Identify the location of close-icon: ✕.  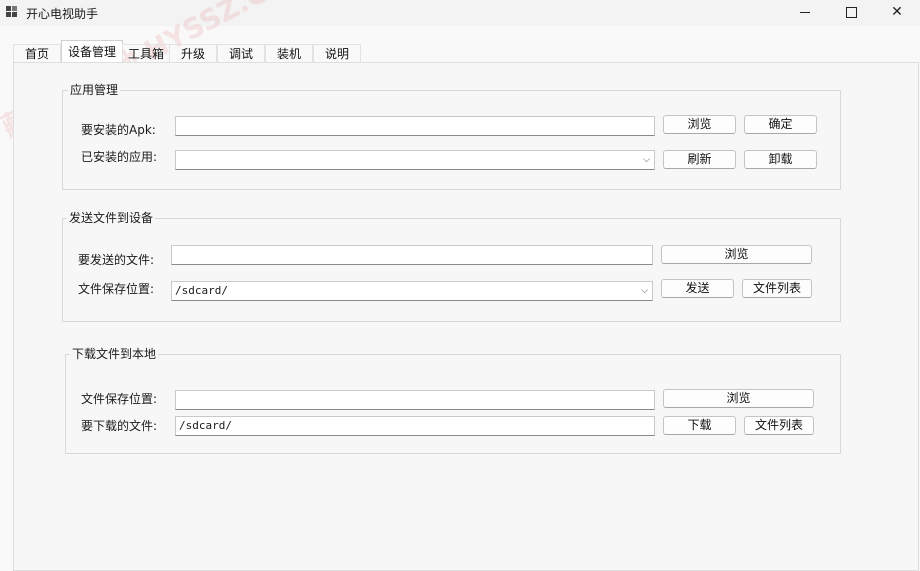
(897, 12).